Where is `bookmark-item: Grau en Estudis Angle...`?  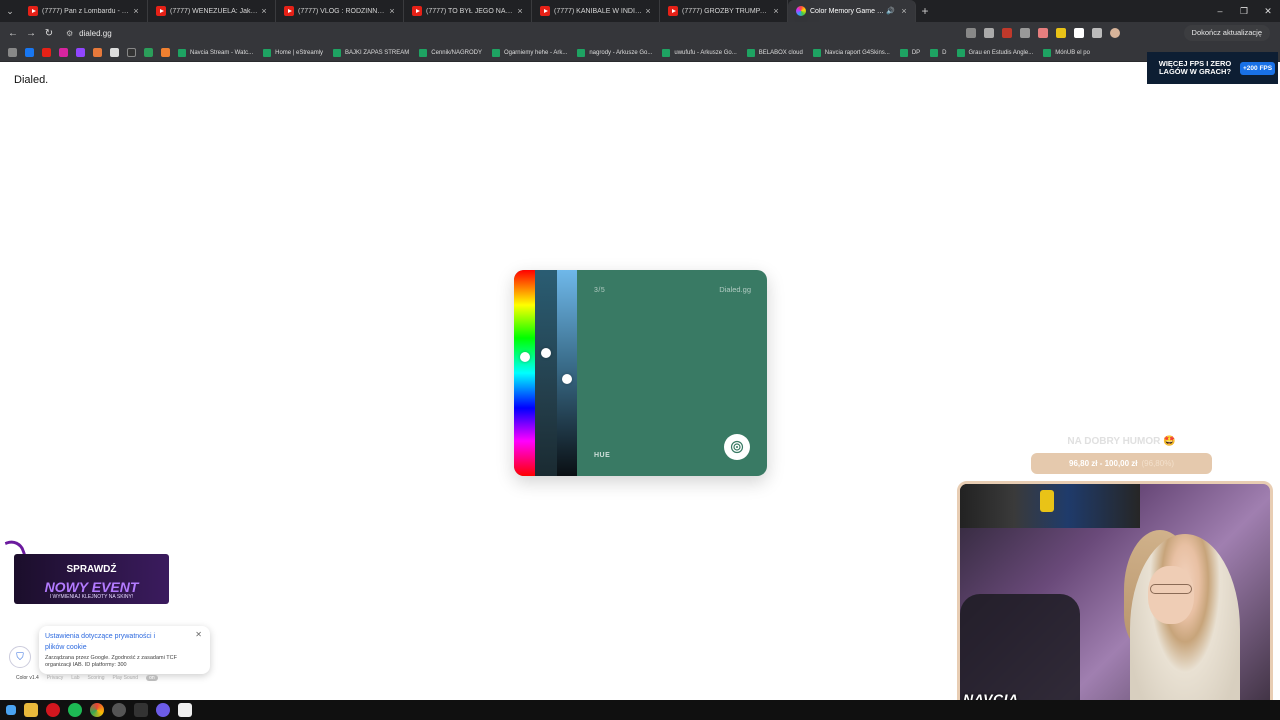 bookmark-item: Grau en Estudis Angle... is located at coordinates (995, 52).